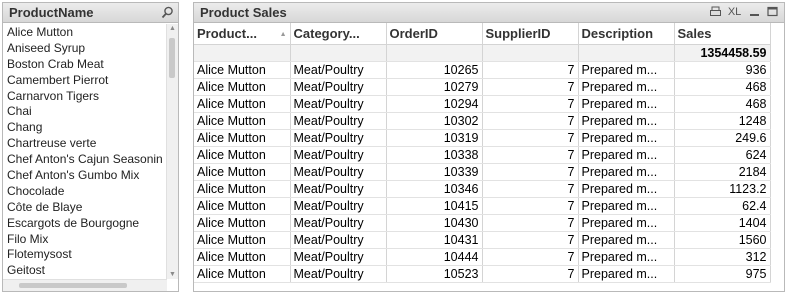  I want to click on cell-sales: 1404, so click(722, 223).